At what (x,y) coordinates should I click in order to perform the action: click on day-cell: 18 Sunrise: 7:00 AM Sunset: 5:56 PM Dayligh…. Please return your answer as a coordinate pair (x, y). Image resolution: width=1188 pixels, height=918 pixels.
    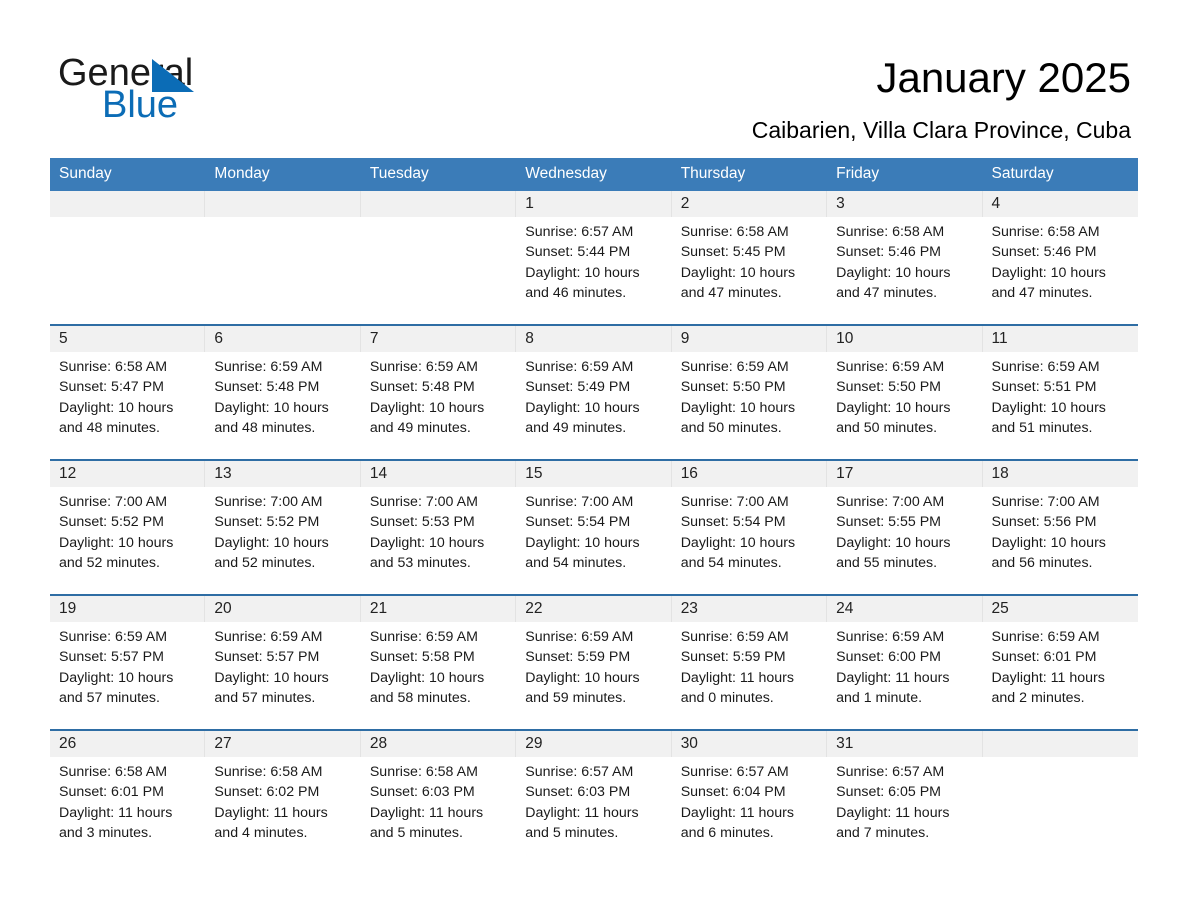
    Looking at the image, I should click on (1060, 527).